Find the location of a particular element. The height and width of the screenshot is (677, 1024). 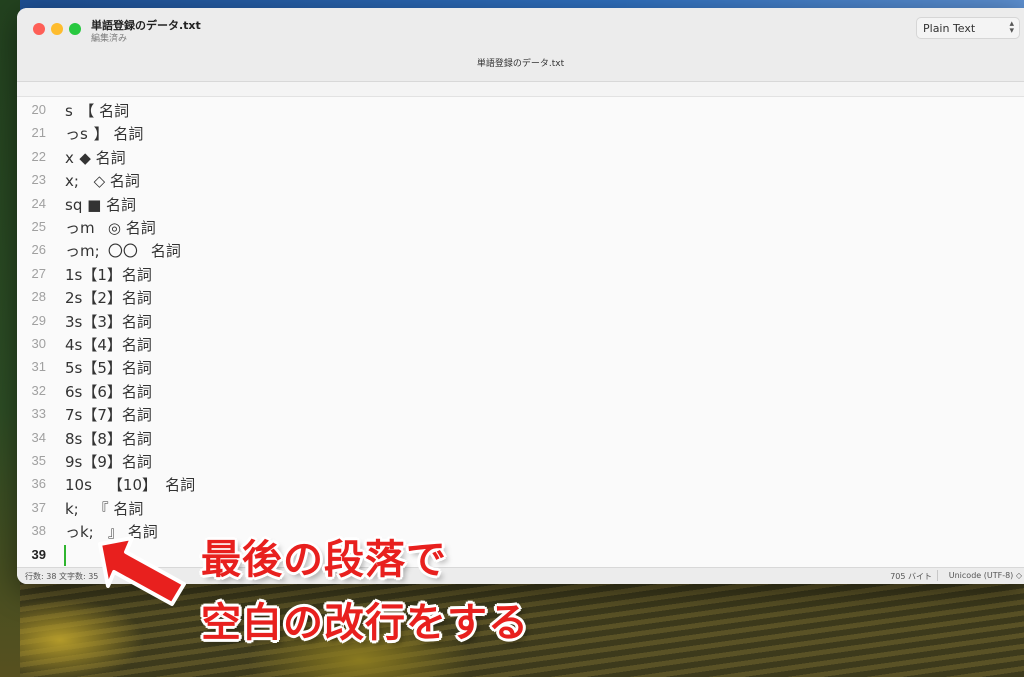

line-text: 3s【3】名詞 is located at coordinates (108, 321).